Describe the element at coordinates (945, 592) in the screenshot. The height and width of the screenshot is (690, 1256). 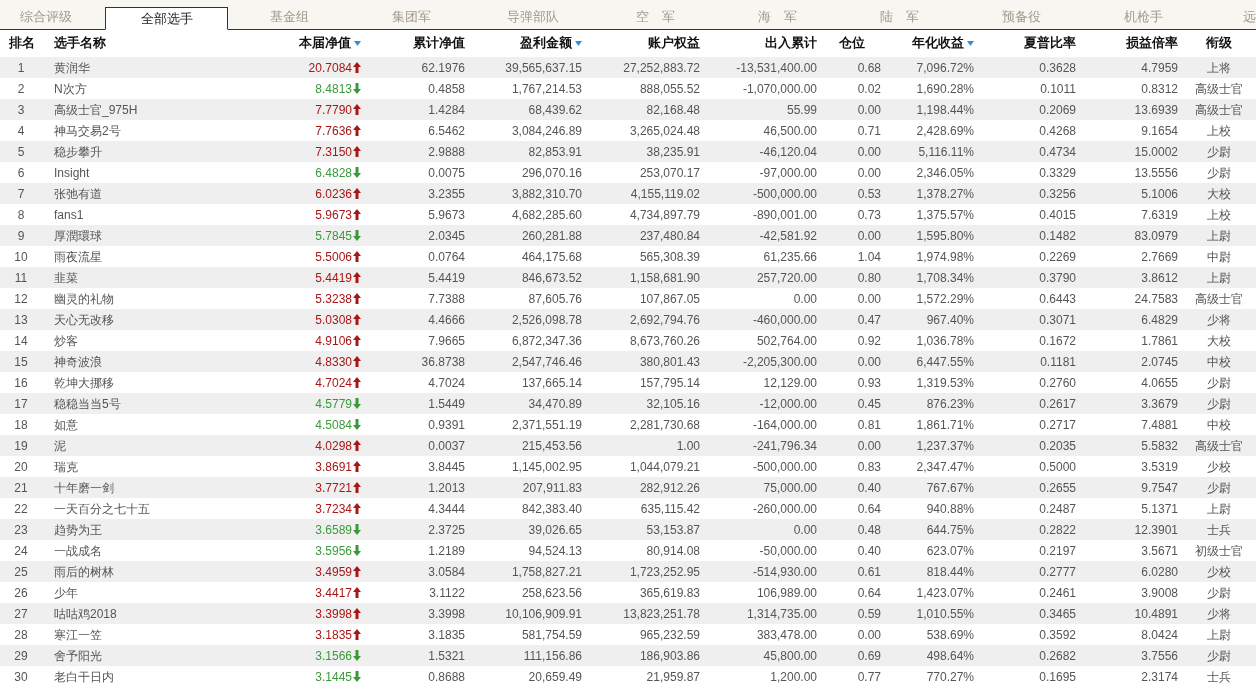
I see `table-cell: 1,423.07%` at that location.